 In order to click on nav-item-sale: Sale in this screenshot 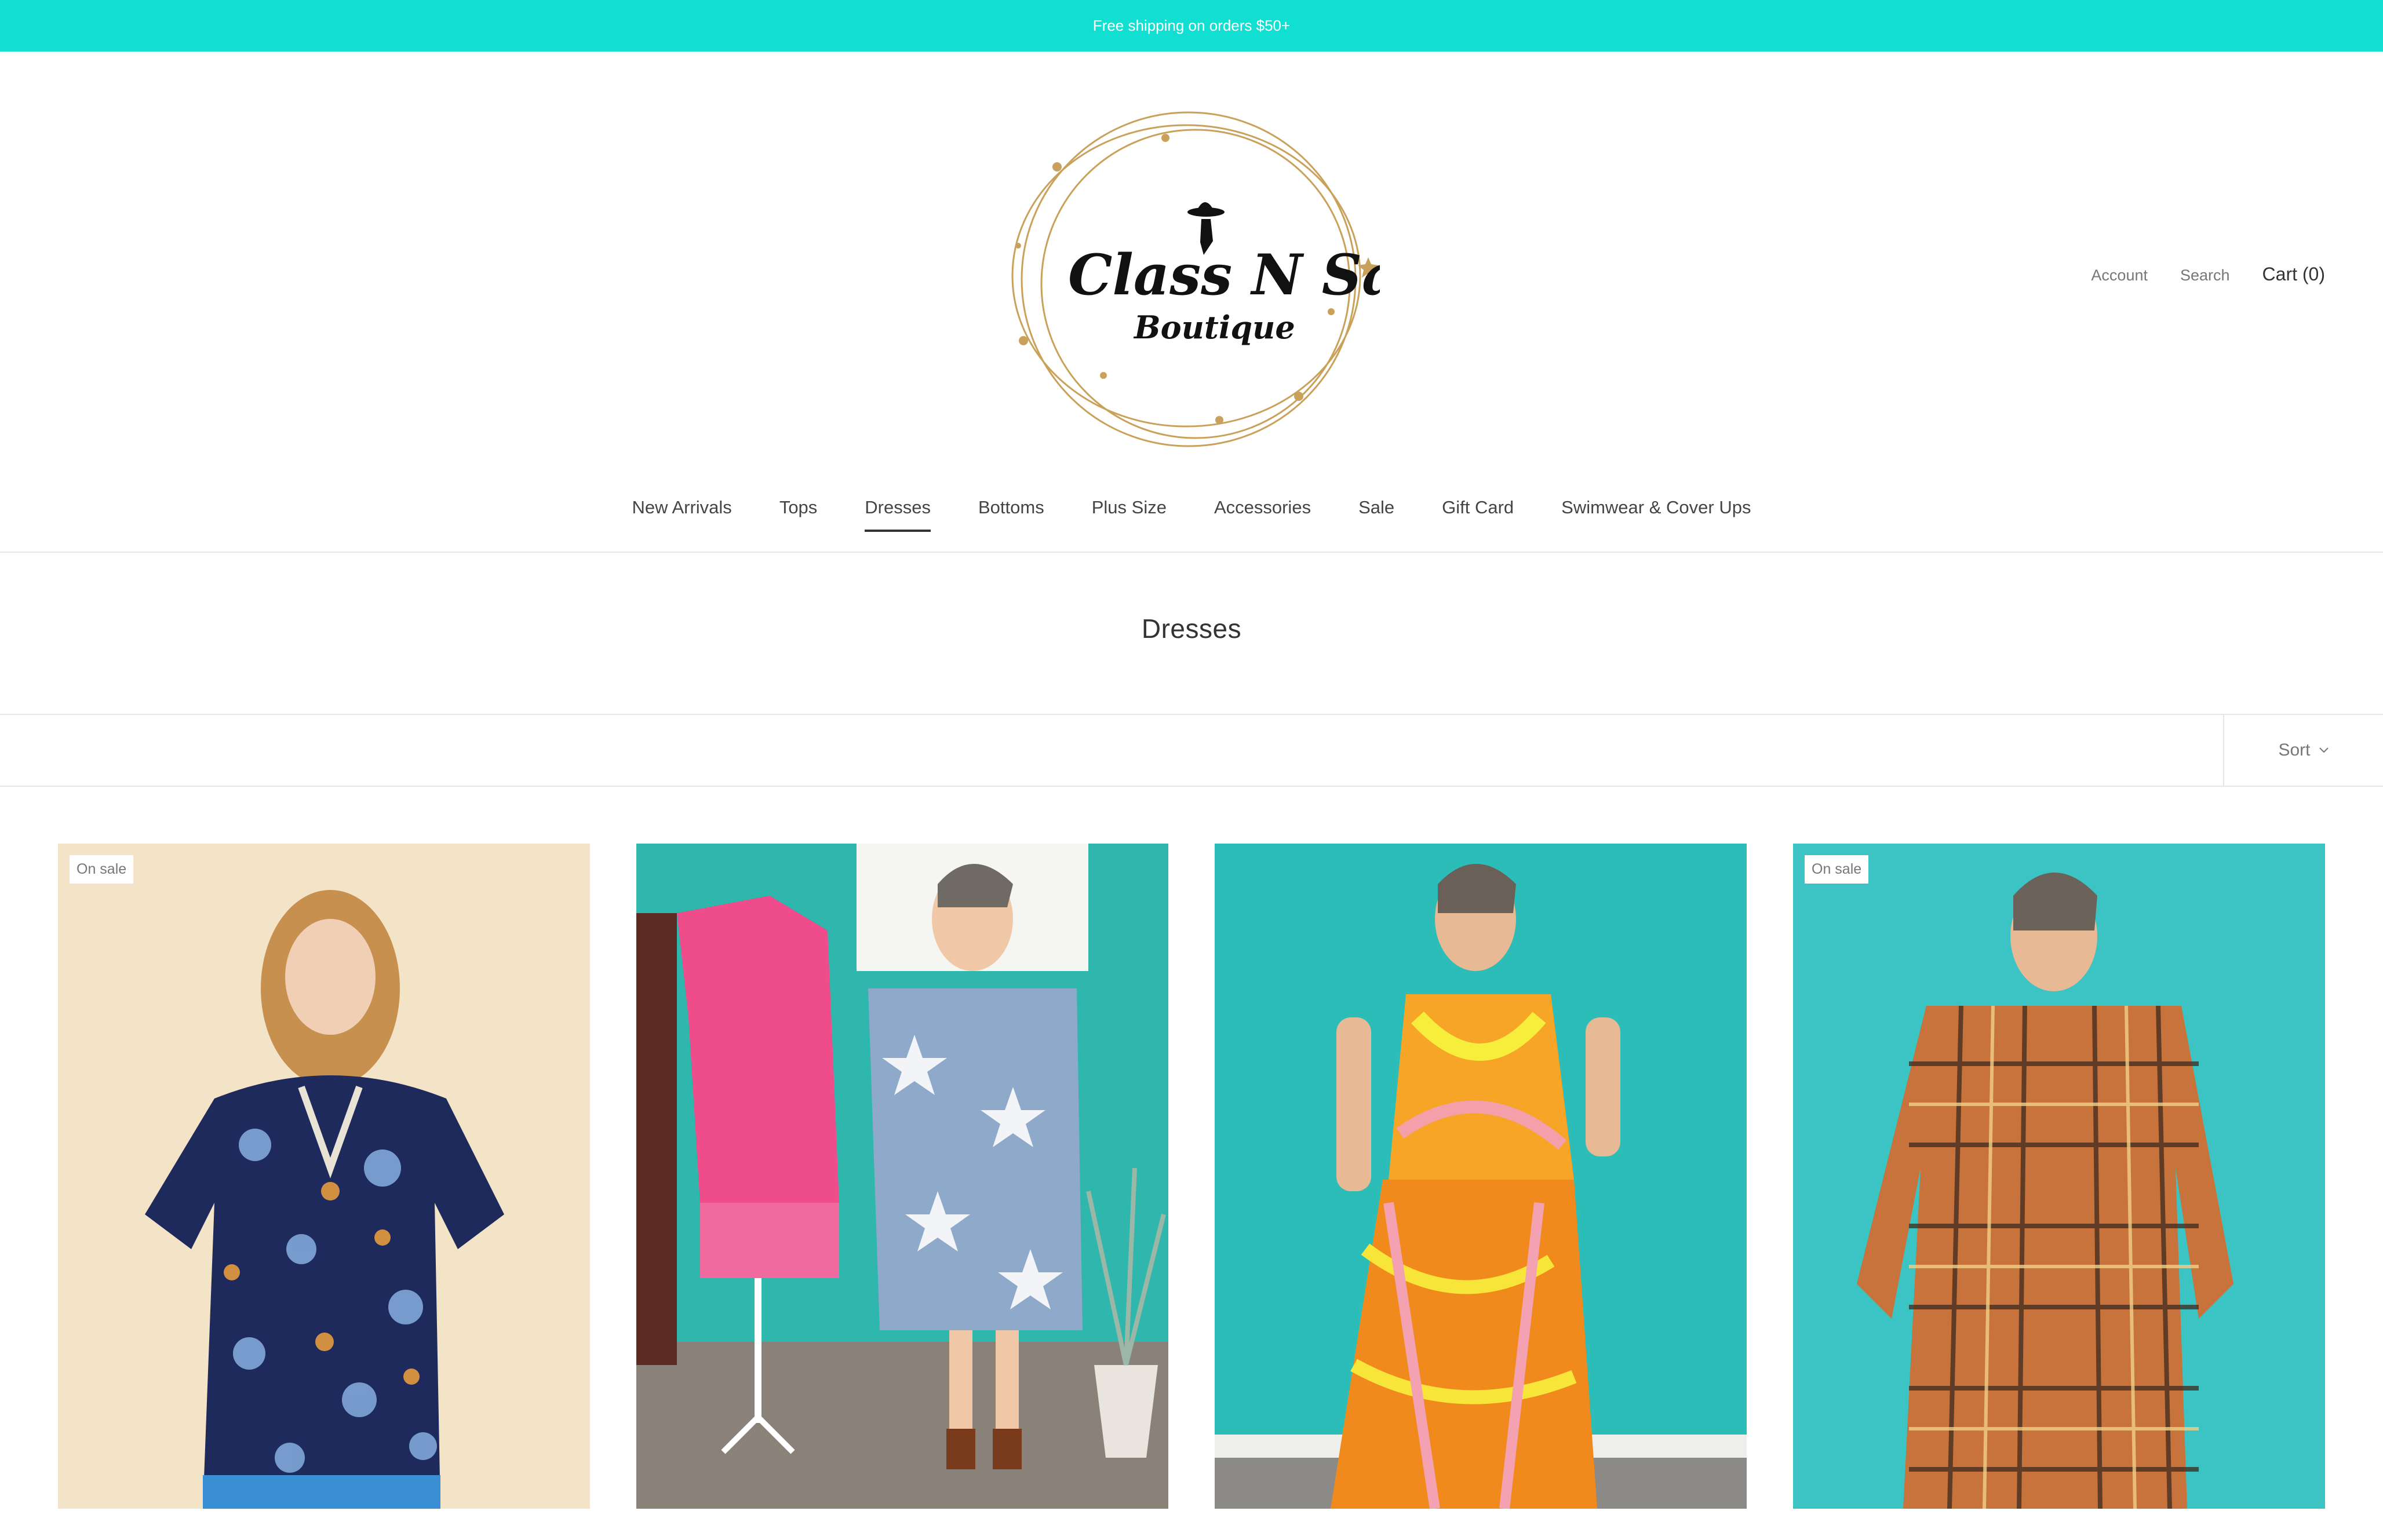, I will do `click(1376, 514)`.